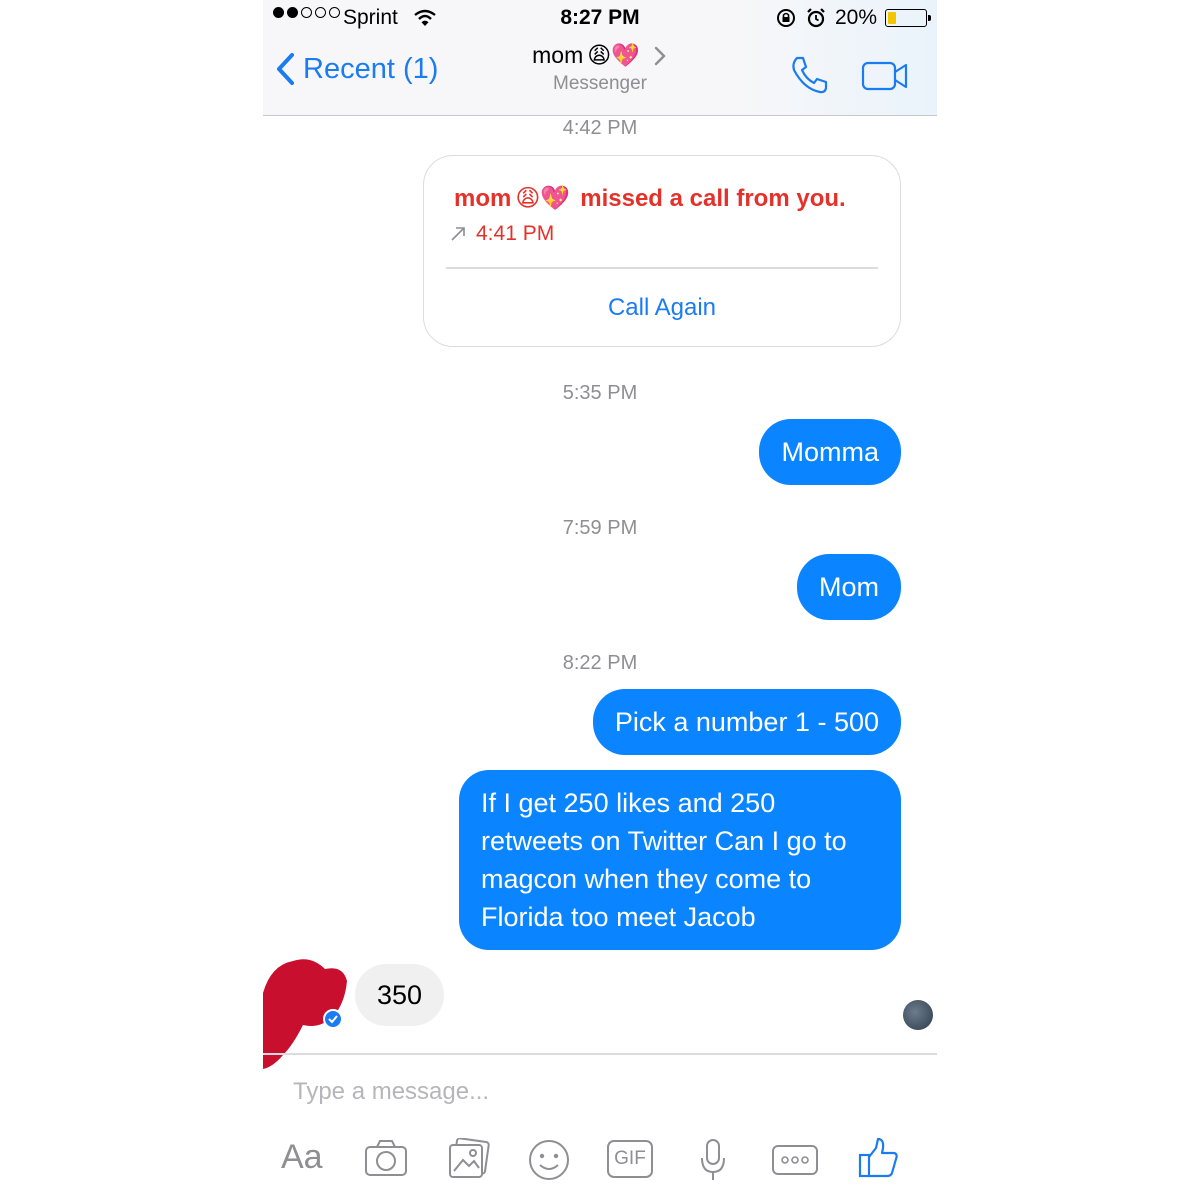  What do you see at coordinates (400, 995) in the screenshot?
I see `incoming-message: 350` at bounding box center [400, 995].